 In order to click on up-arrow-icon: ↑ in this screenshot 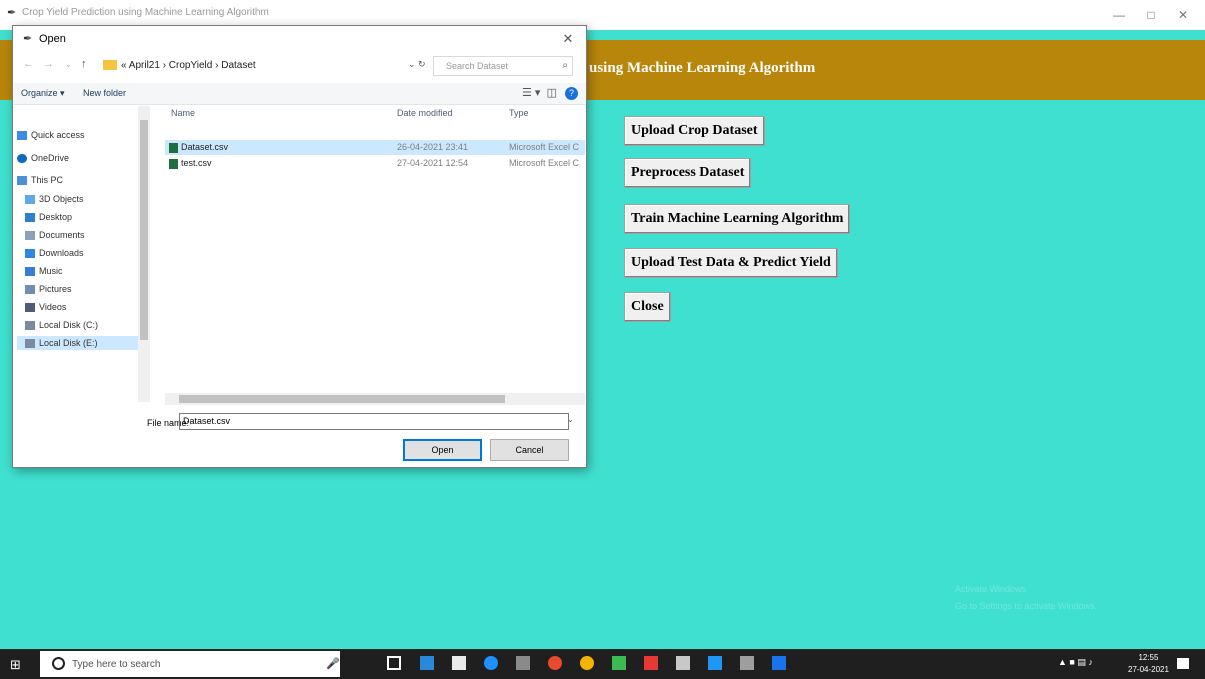, I will do `click(84, 64)`.